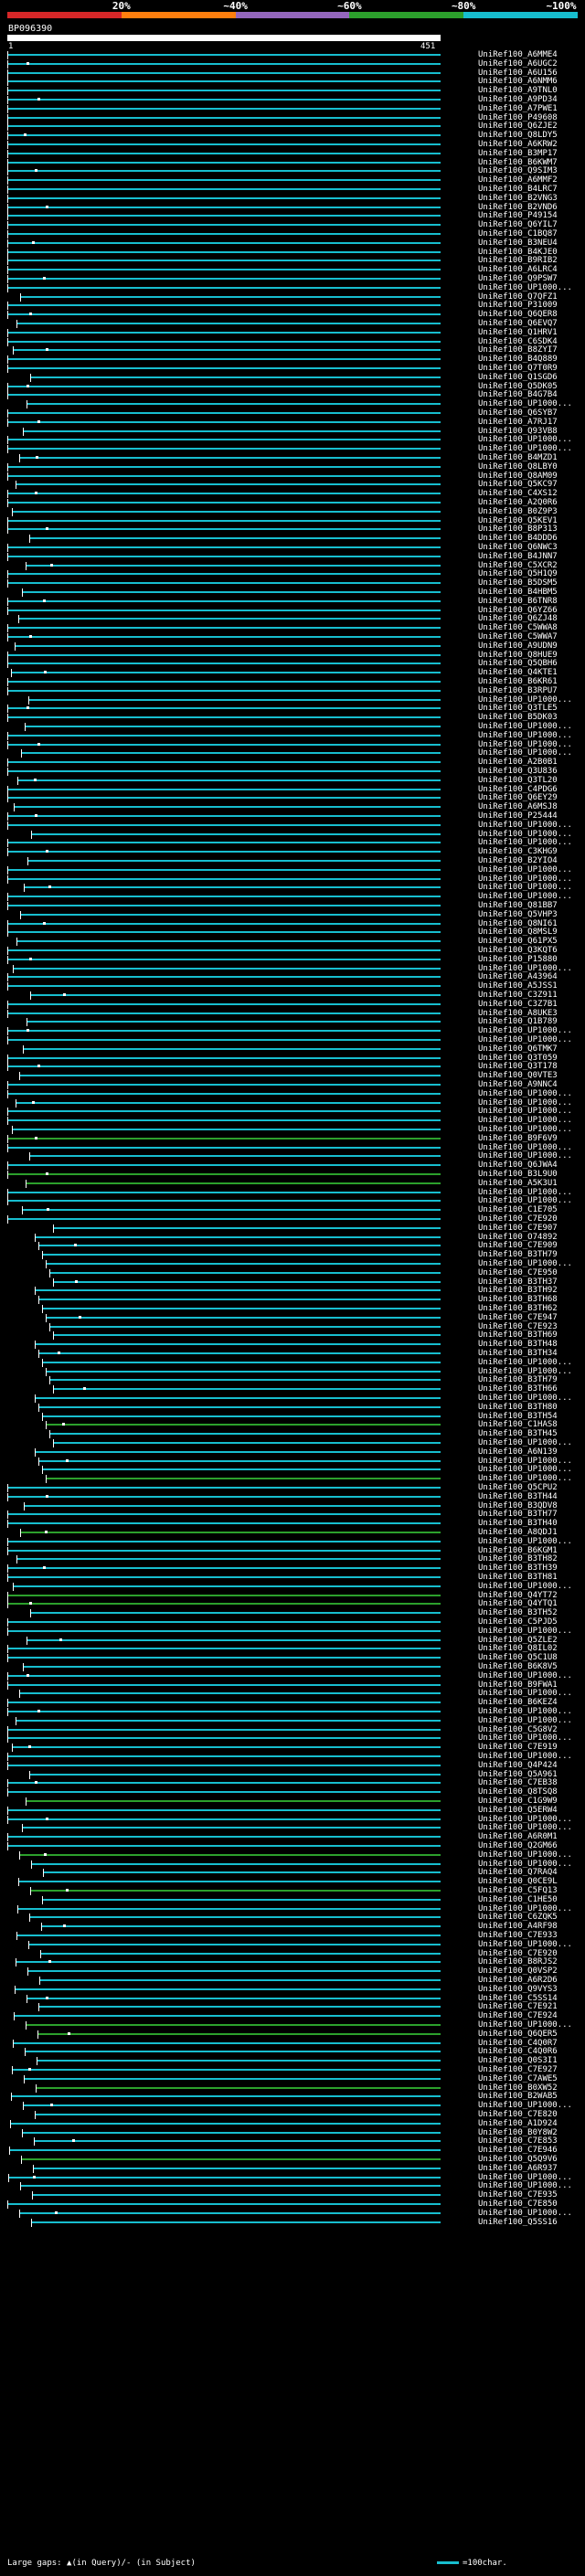  I want to click on hit-id-link: UniRef100_B3TH62, so click(530, 1308).